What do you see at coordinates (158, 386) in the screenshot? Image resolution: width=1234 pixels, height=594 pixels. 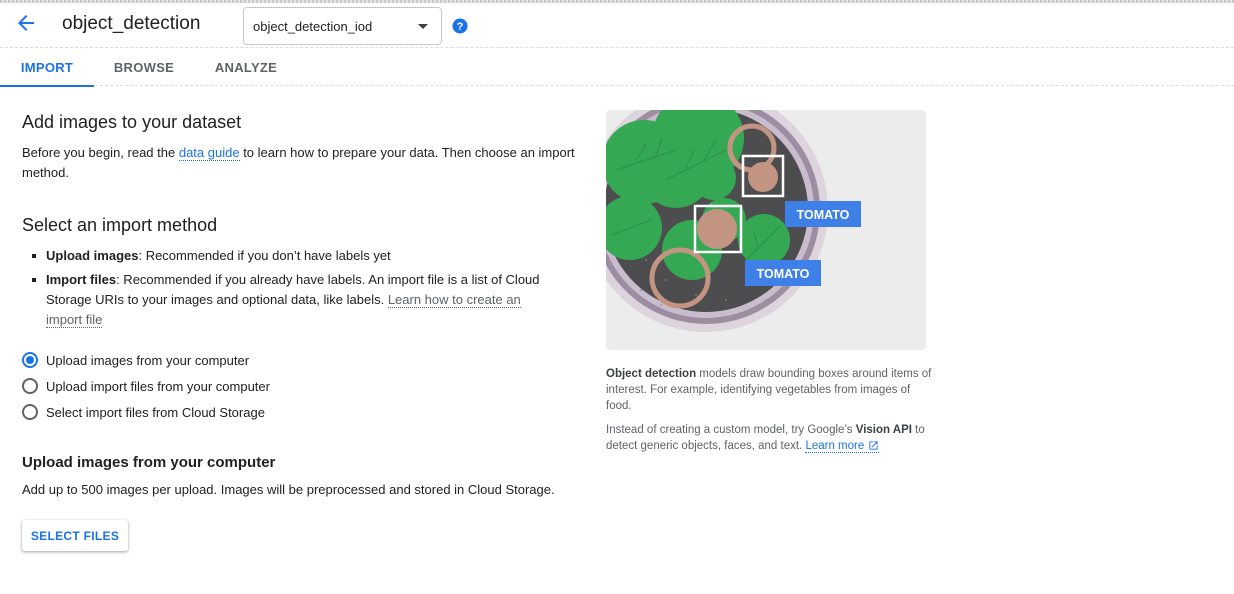 I see `radio-label: Upload import files from your computer` at bounding box center [158, 386].